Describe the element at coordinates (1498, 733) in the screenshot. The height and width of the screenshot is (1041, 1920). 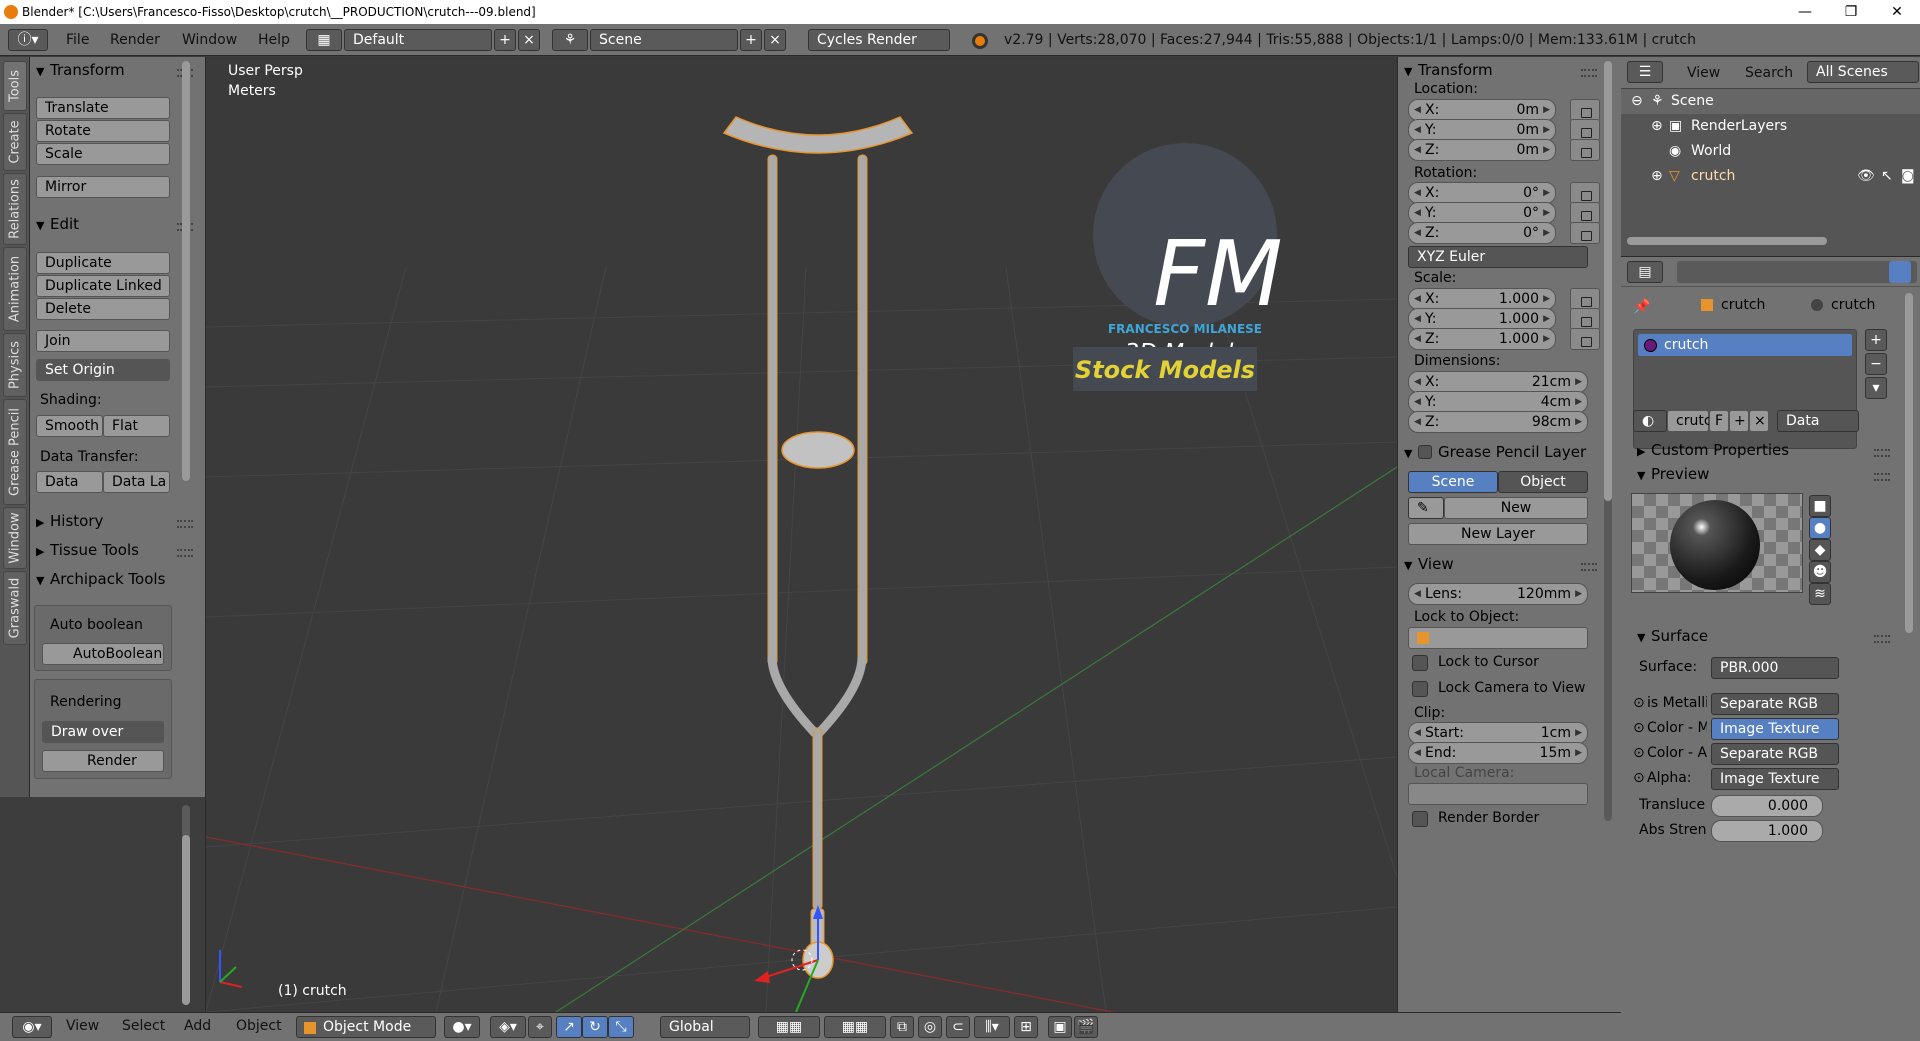
I see `clip-start-field: ◀ Start: 1cm ▶` at that location.